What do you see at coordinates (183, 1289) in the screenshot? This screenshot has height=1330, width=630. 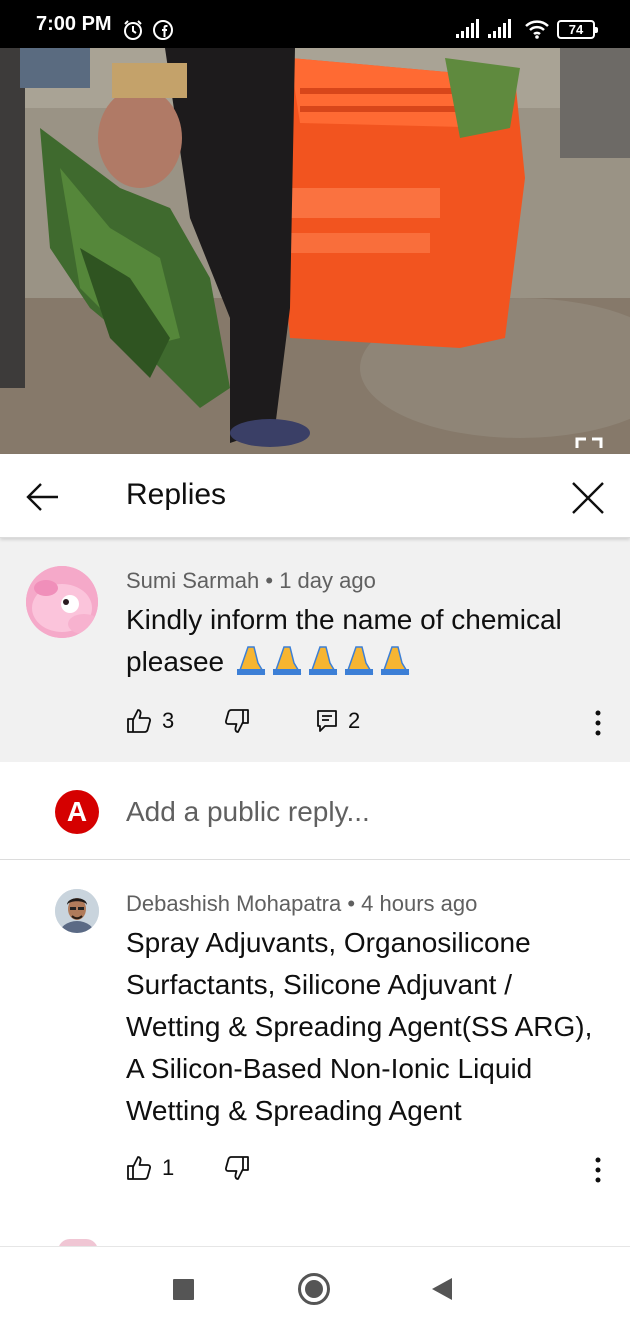 I see `recents-icon` at bounding box center [183, 1289].